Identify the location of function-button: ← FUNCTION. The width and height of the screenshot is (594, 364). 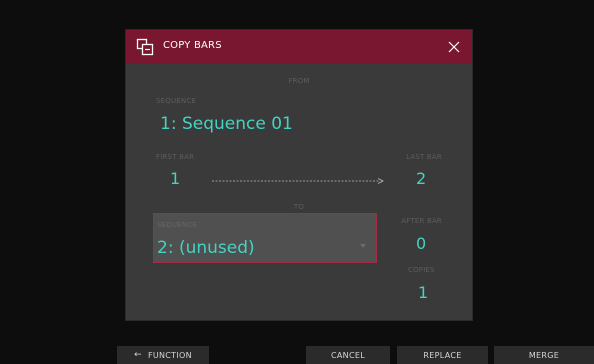
(163, 355).